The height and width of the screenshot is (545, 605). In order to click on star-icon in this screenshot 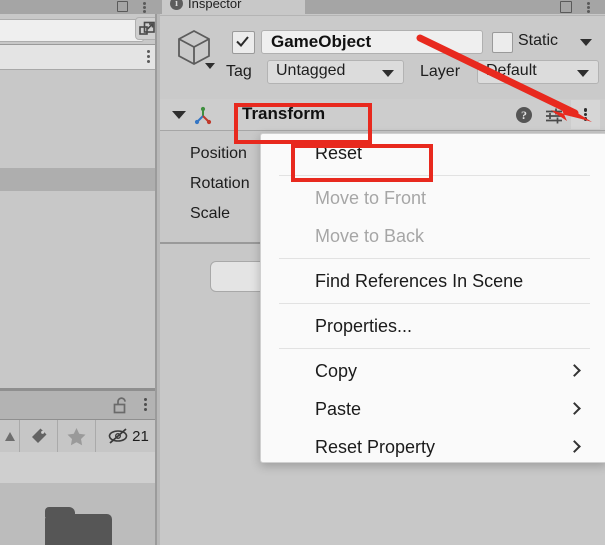, I will do `click(76, 436)`.